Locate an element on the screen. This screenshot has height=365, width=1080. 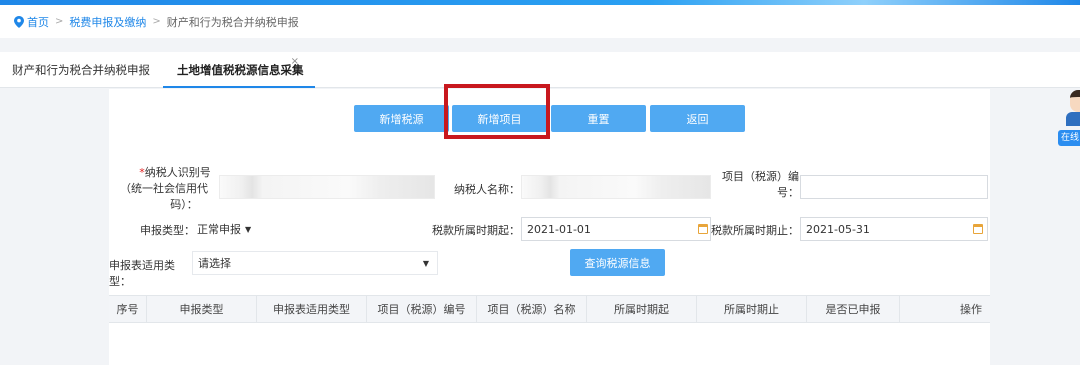
form-type-value: 请选择 is located at coordinates (214, 263).